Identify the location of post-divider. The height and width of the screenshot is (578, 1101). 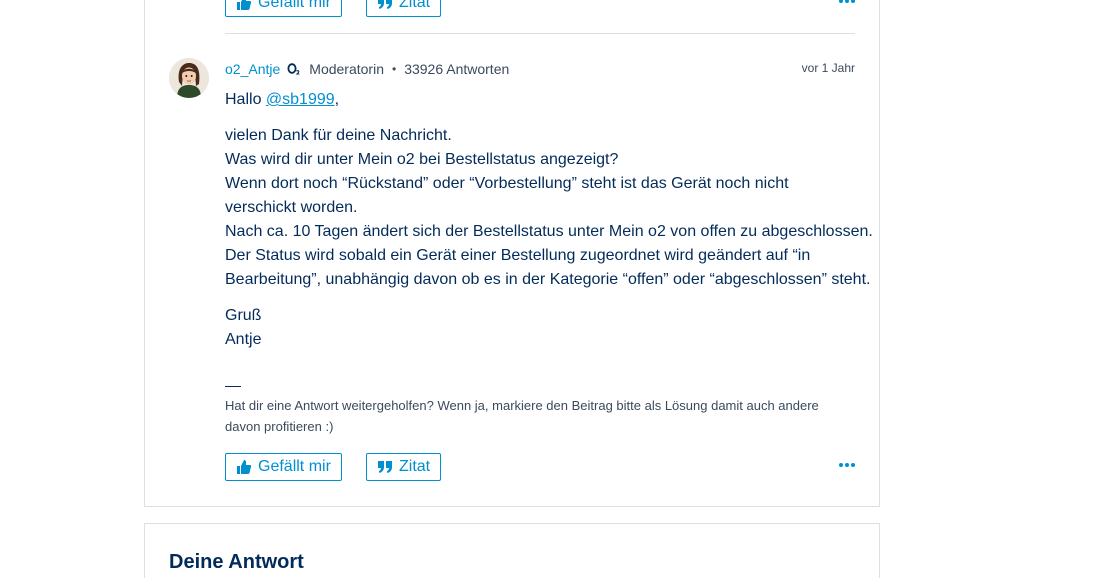
(540, 33).